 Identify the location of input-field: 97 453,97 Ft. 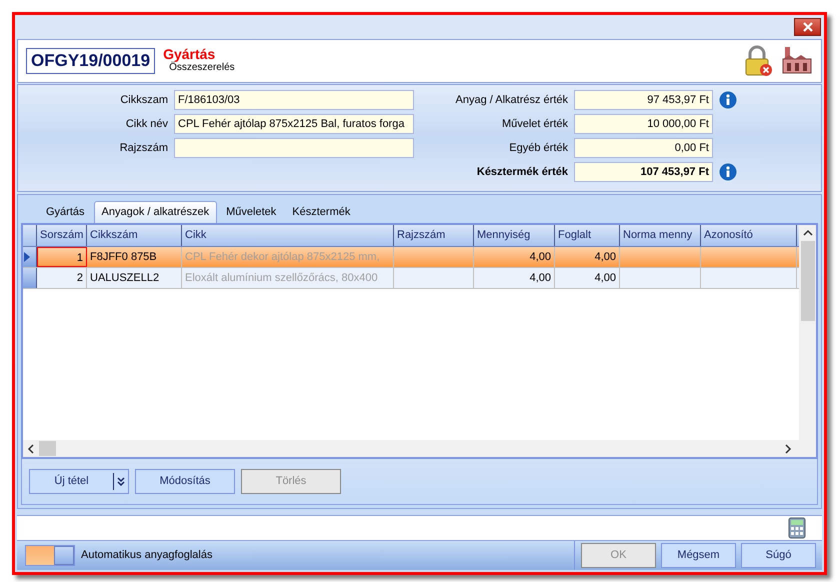
(643, 100).